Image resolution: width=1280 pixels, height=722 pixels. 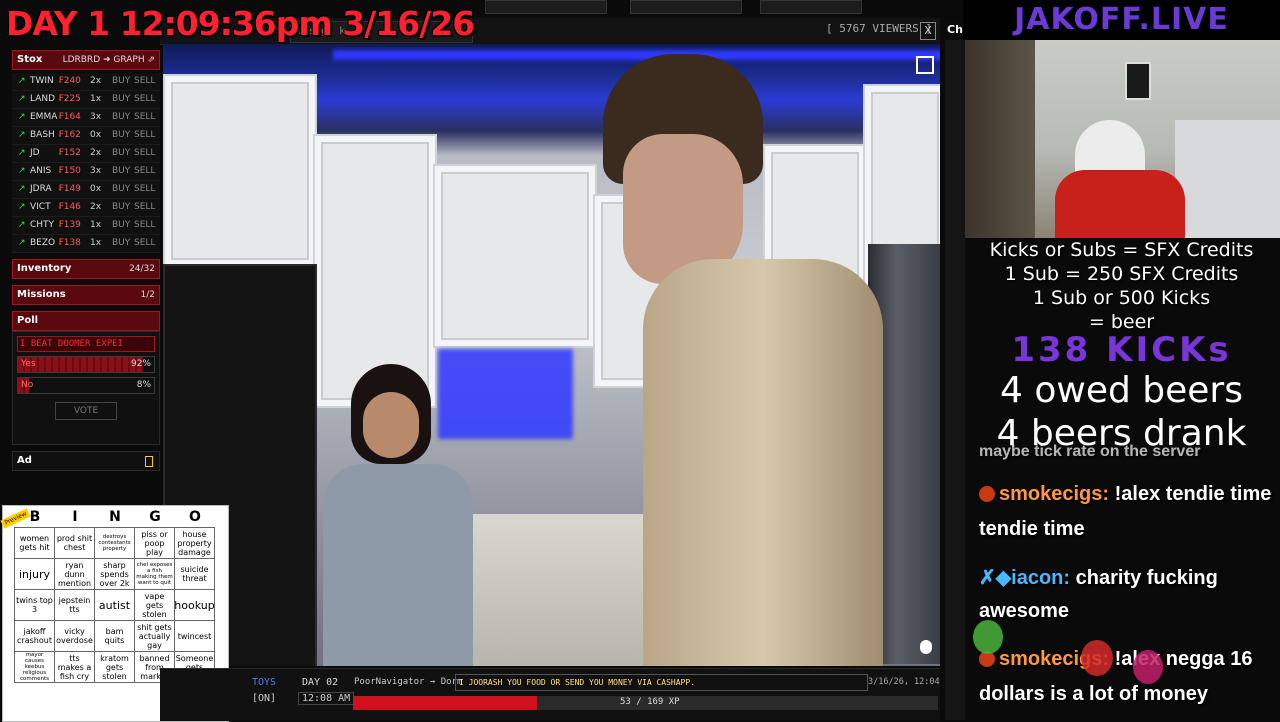 What do you see at coordinates (445, 703) in the screenshot?
I see `xp-fill` at bounding box center [445, 703].